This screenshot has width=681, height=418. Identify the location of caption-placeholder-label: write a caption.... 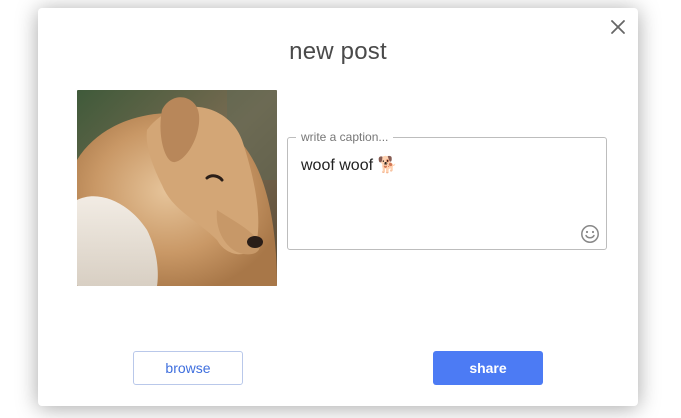
(345, 137).